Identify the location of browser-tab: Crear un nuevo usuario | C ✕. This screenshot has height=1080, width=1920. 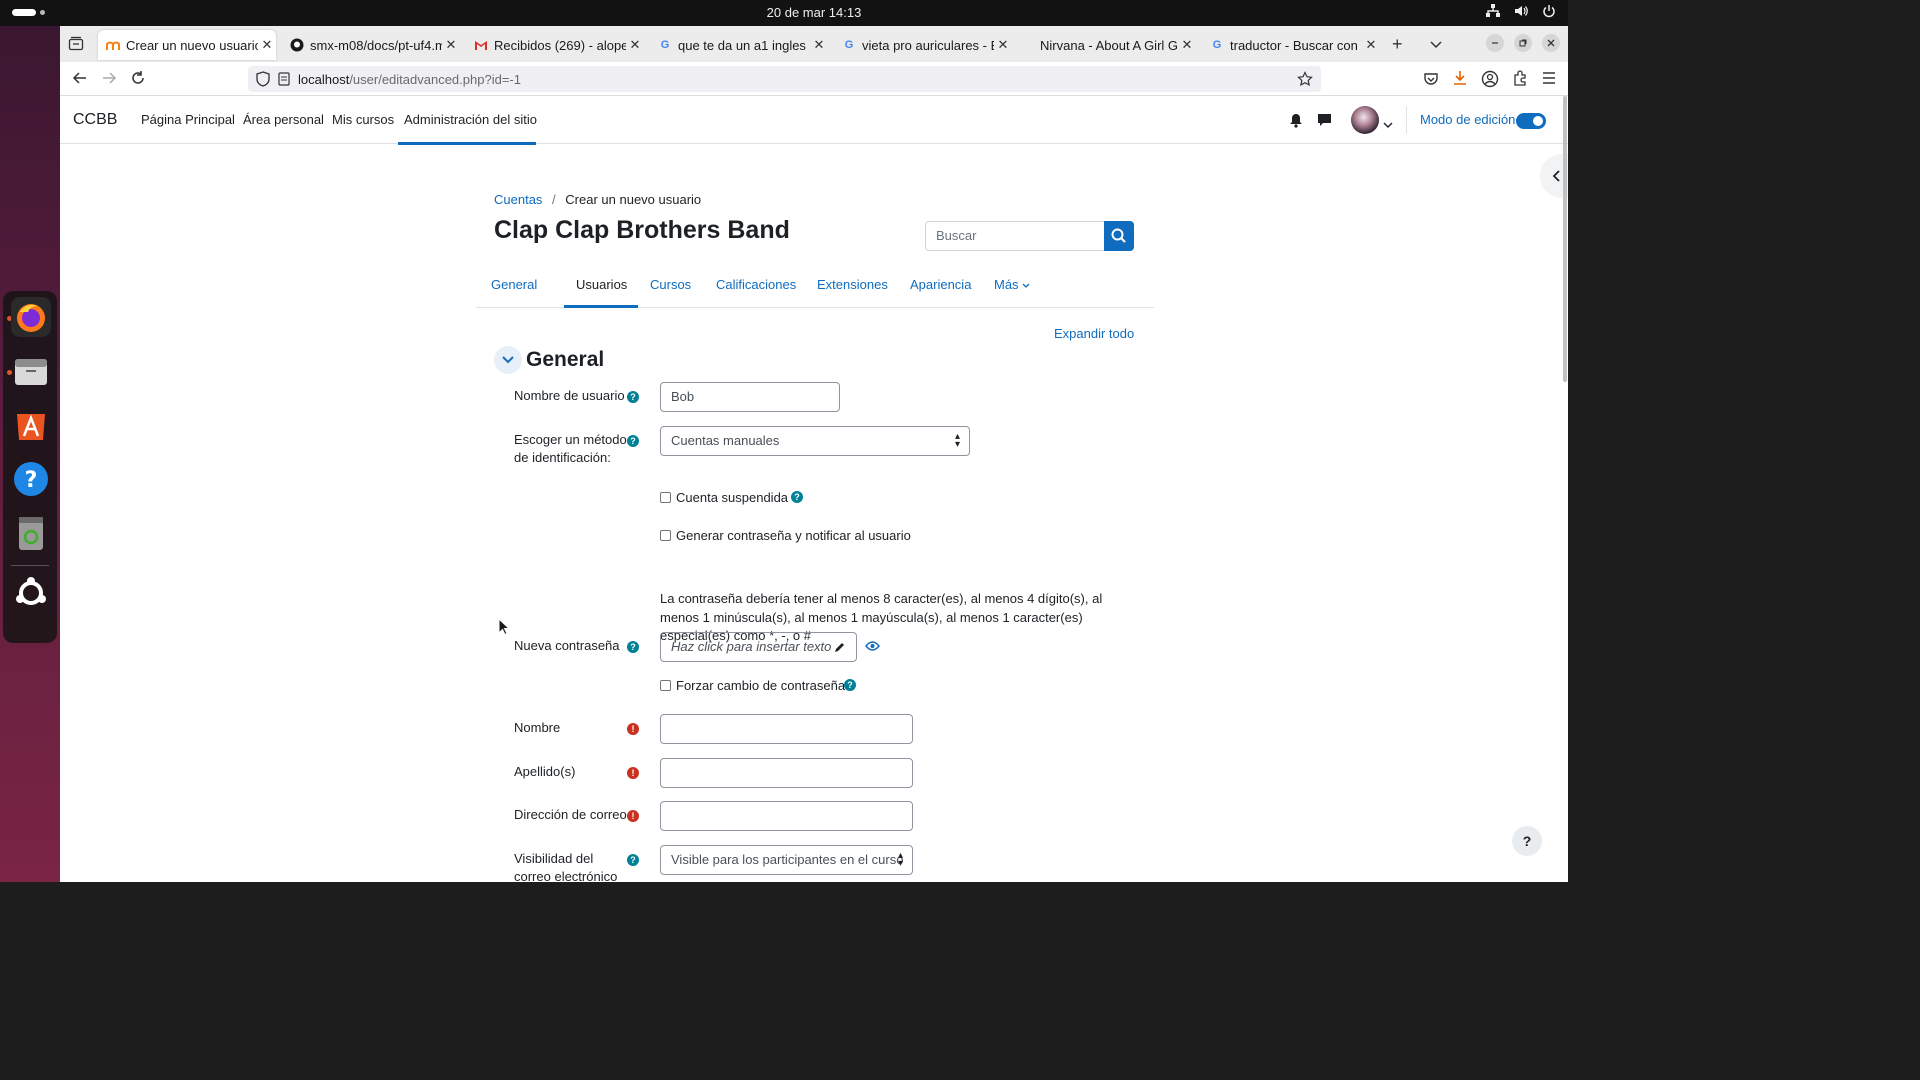
(187, 45).